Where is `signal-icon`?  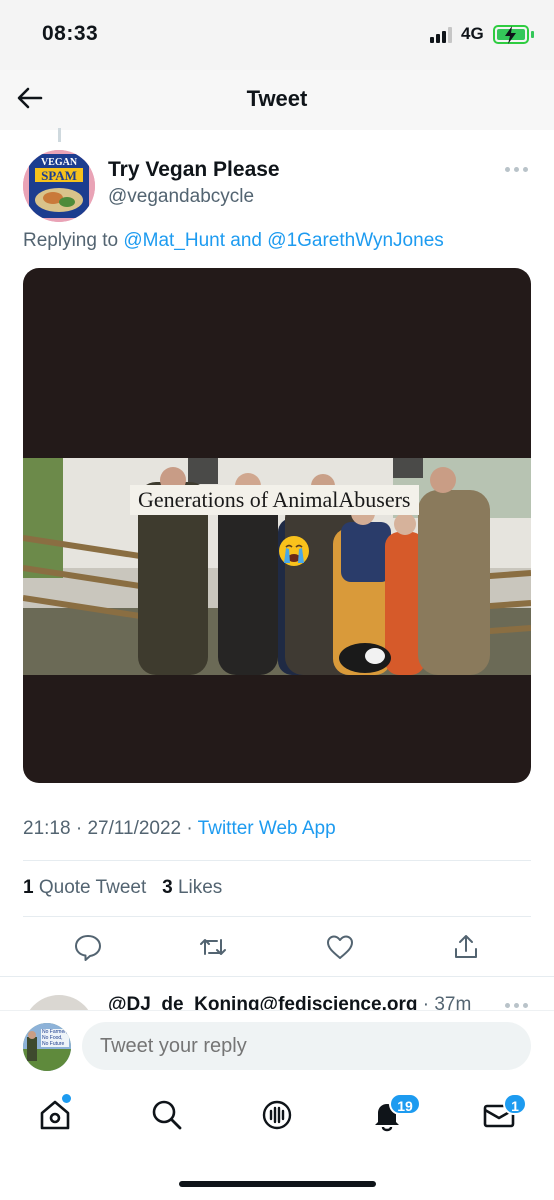
signal-icon is located at coordinates (442, 35).